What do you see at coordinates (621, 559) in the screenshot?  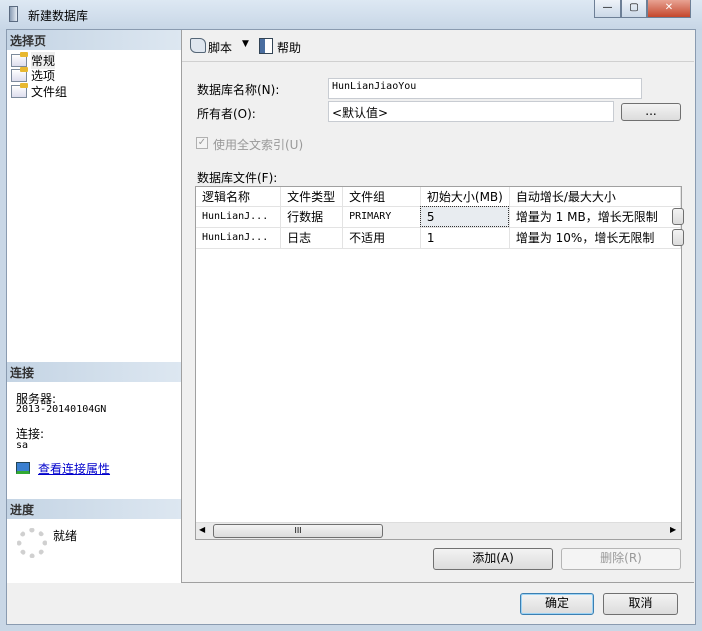 I see `remove-button: 删除(R)` at bounding box center [621, 559].